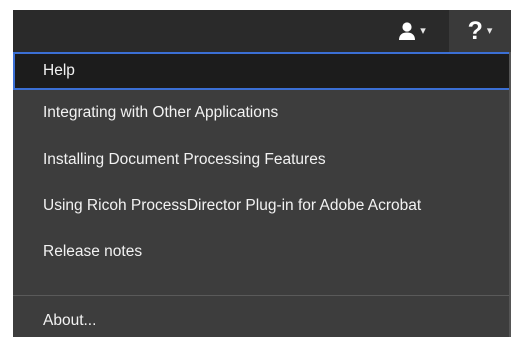 The height and width of the screenshot is (337, 511). I want to click on menu-item-installing-document-processing-features: Installing Document Processing Features, so click(262, 159).